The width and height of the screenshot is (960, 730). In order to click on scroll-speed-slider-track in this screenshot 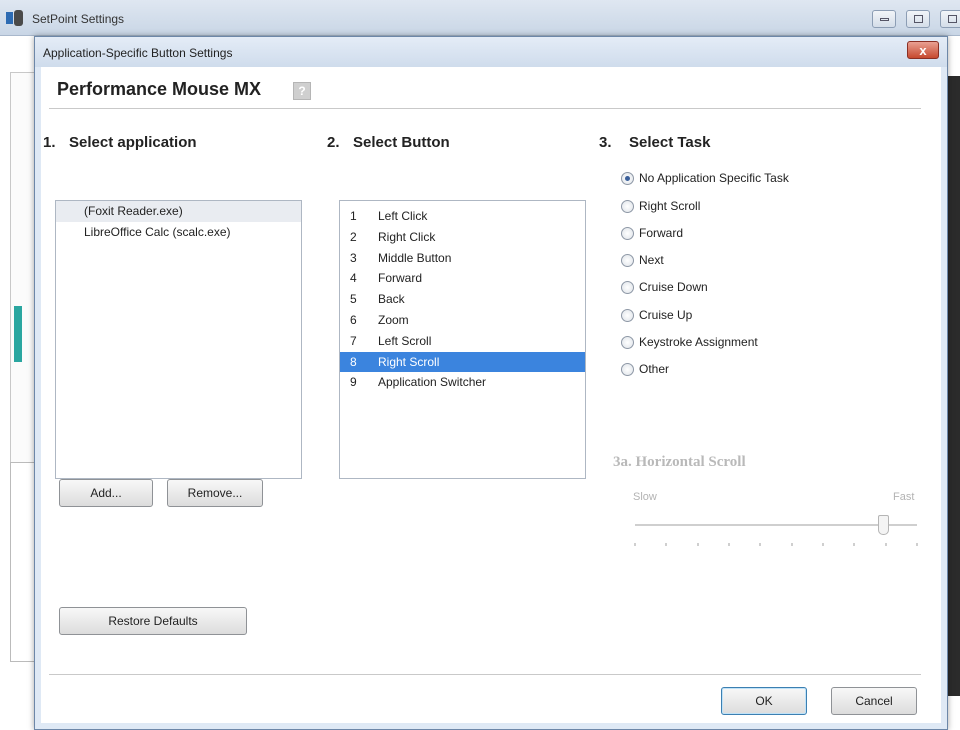, I will do `click(776, 525)`.